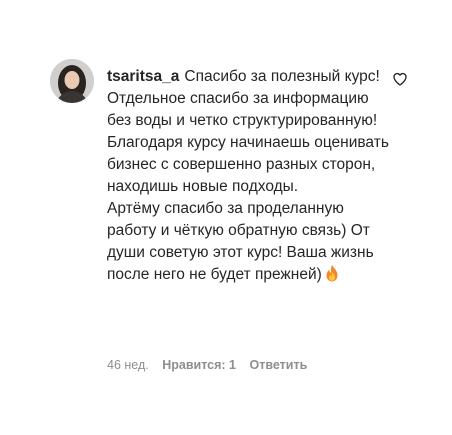  I want to click on reply-button: Ответить, so click(278, 365).